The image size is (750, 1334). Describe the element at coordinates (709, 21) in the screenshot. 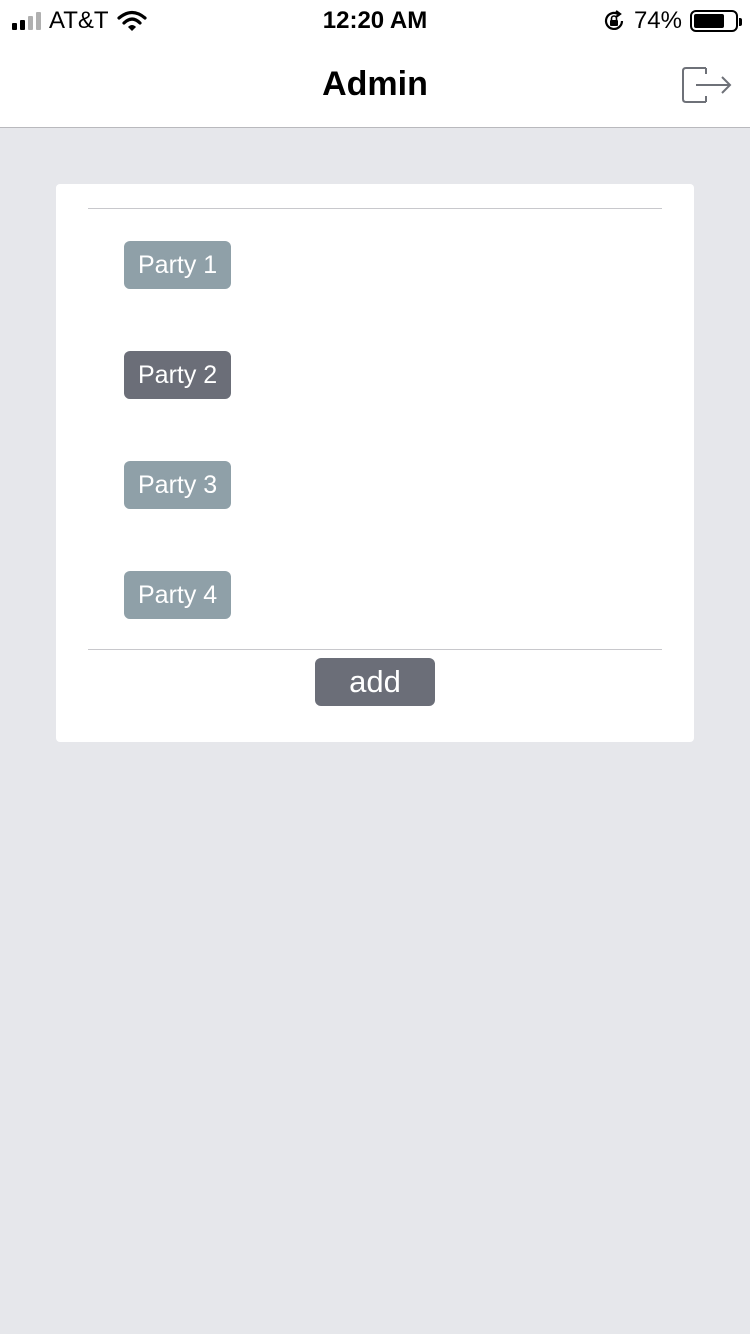

I see `battery-fill` at that location.